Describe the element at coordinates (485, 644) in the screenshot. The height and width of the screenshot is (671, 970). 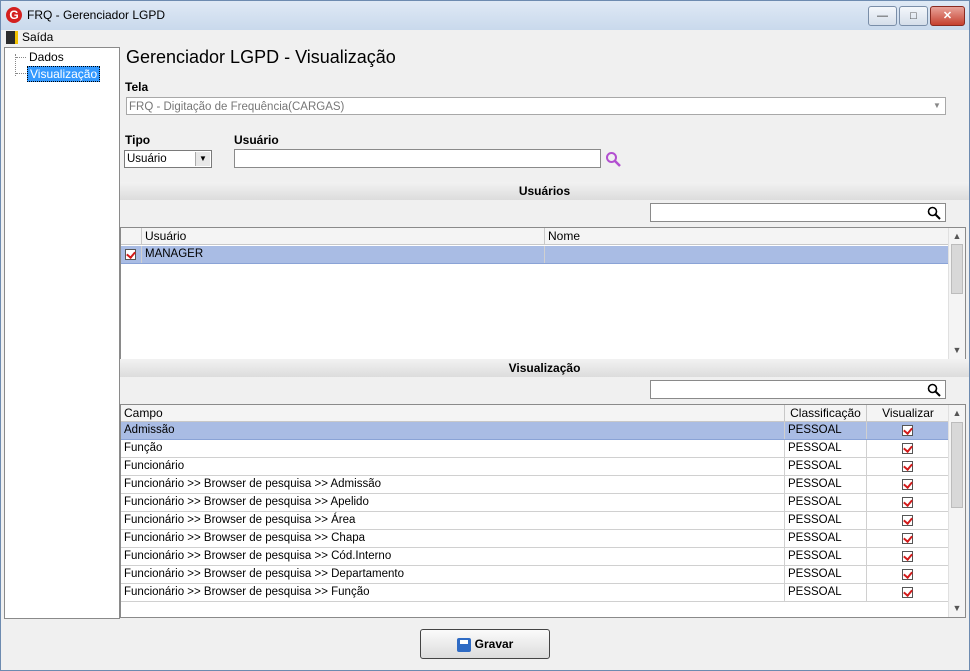
I see `save-button: Gravar` at that location.